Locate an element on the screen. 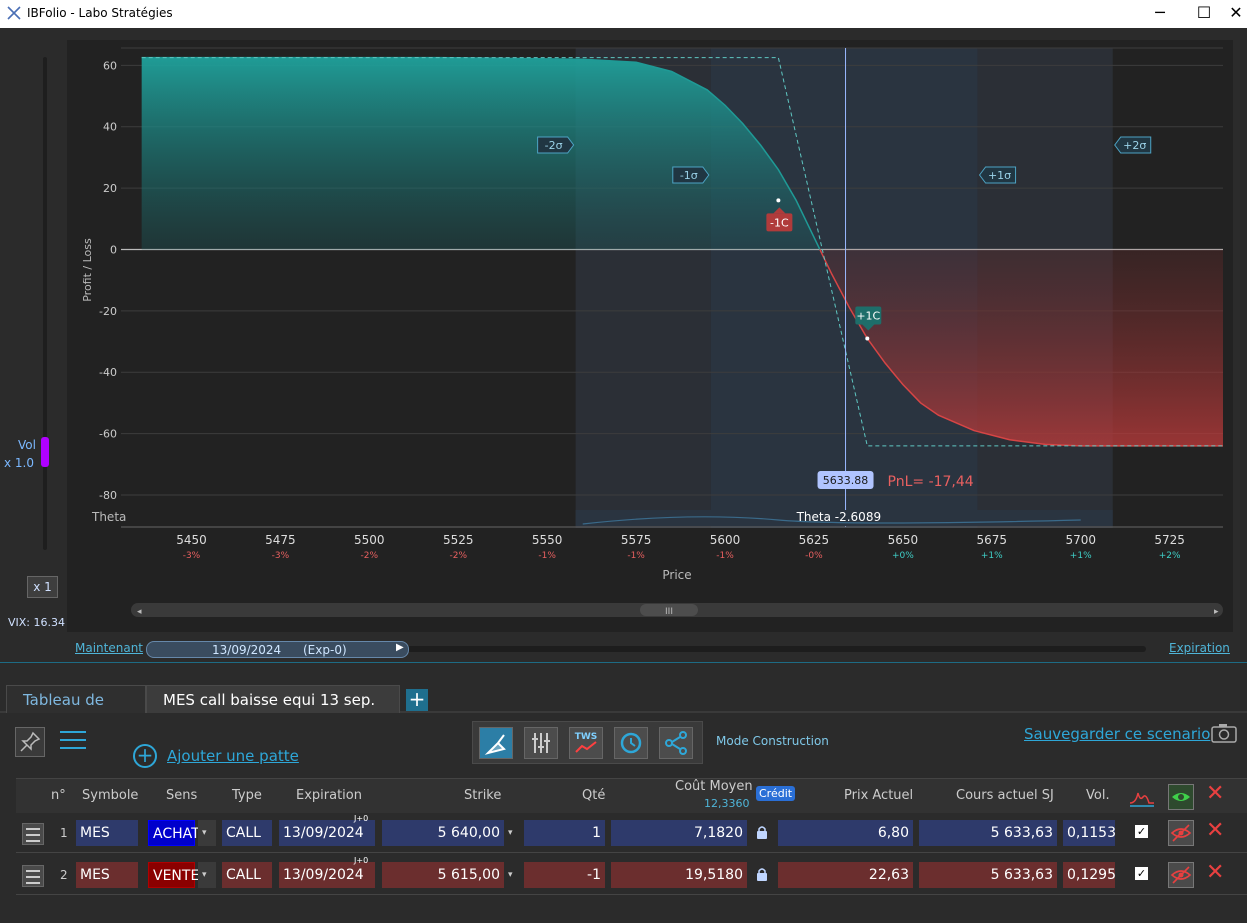 The width and height of the screenshot is (1247, 923). show-all-button is located at coordinates (1181, 797).